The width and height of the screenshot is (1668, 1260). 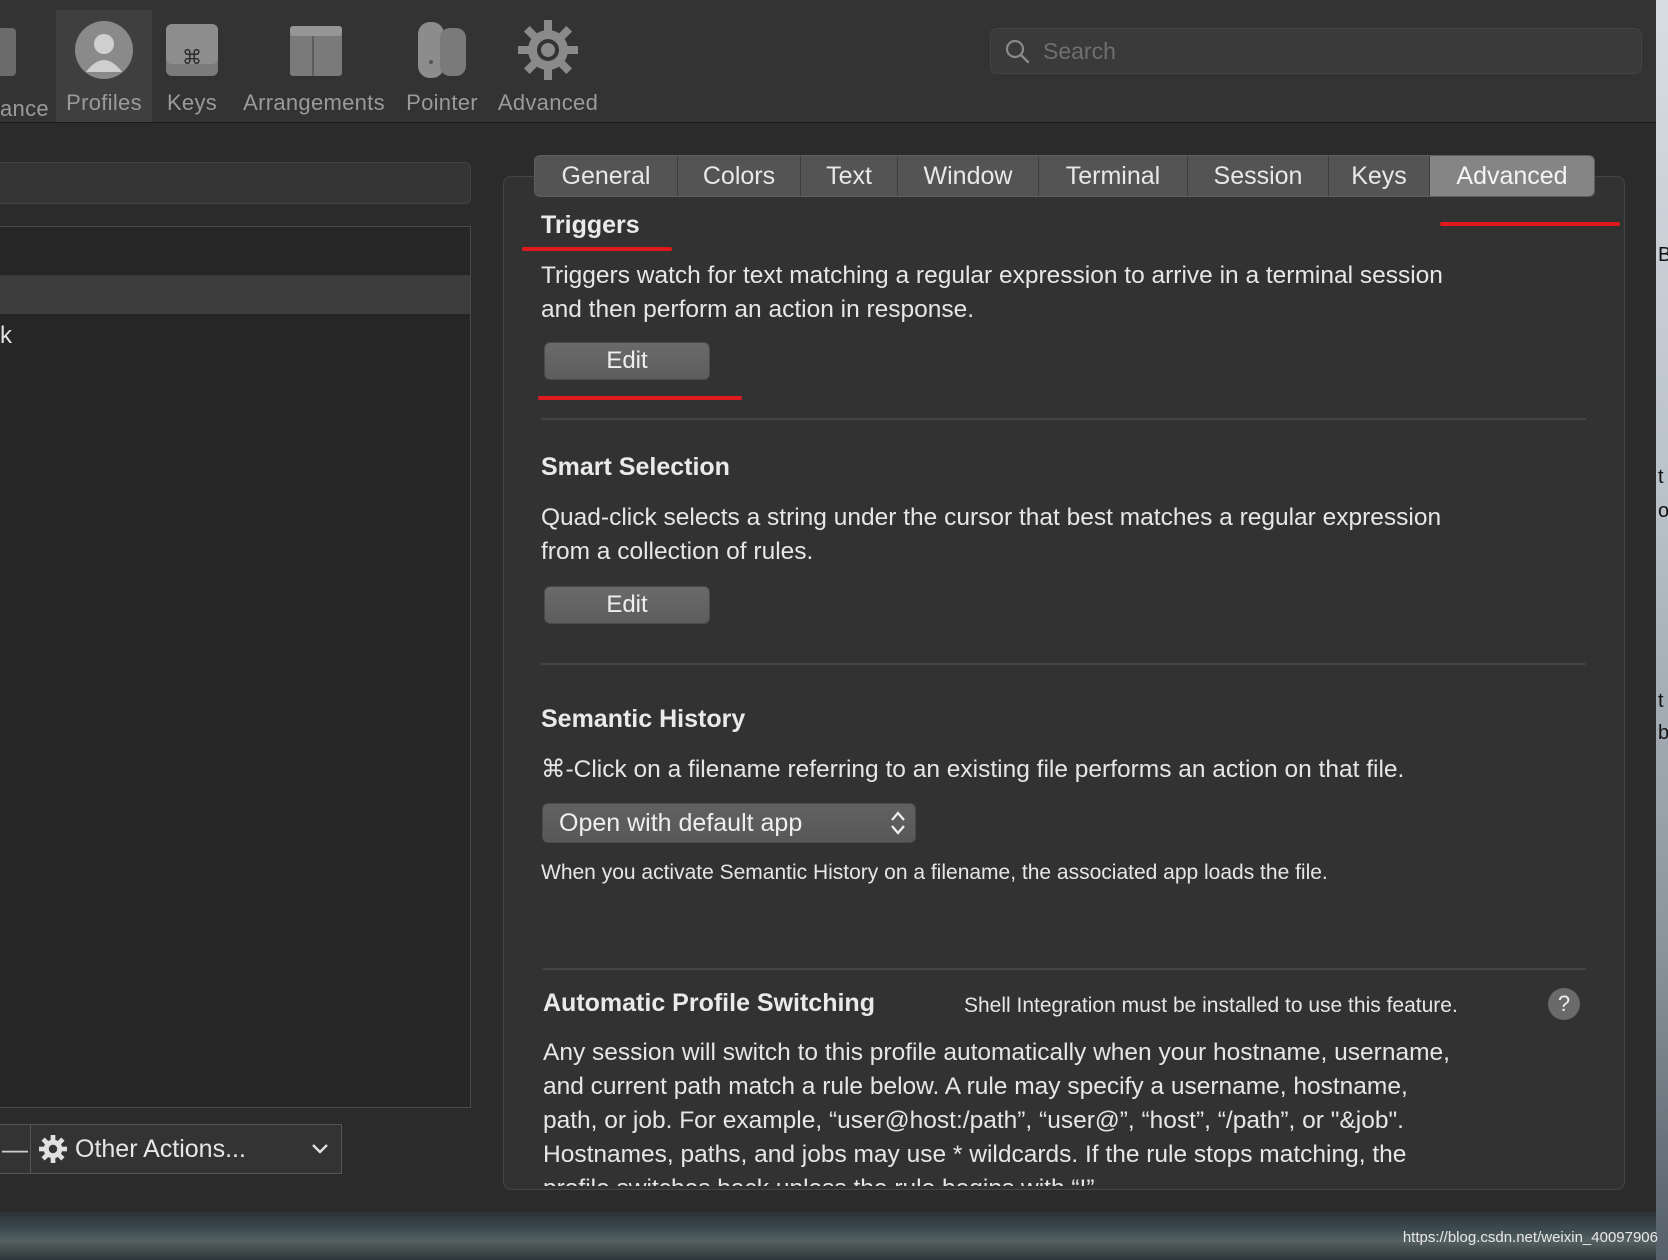 What do you see at coordinates (1663, 733) in the screenshot?
I see `background-window-text: b` at bounding box center [1663, 733].